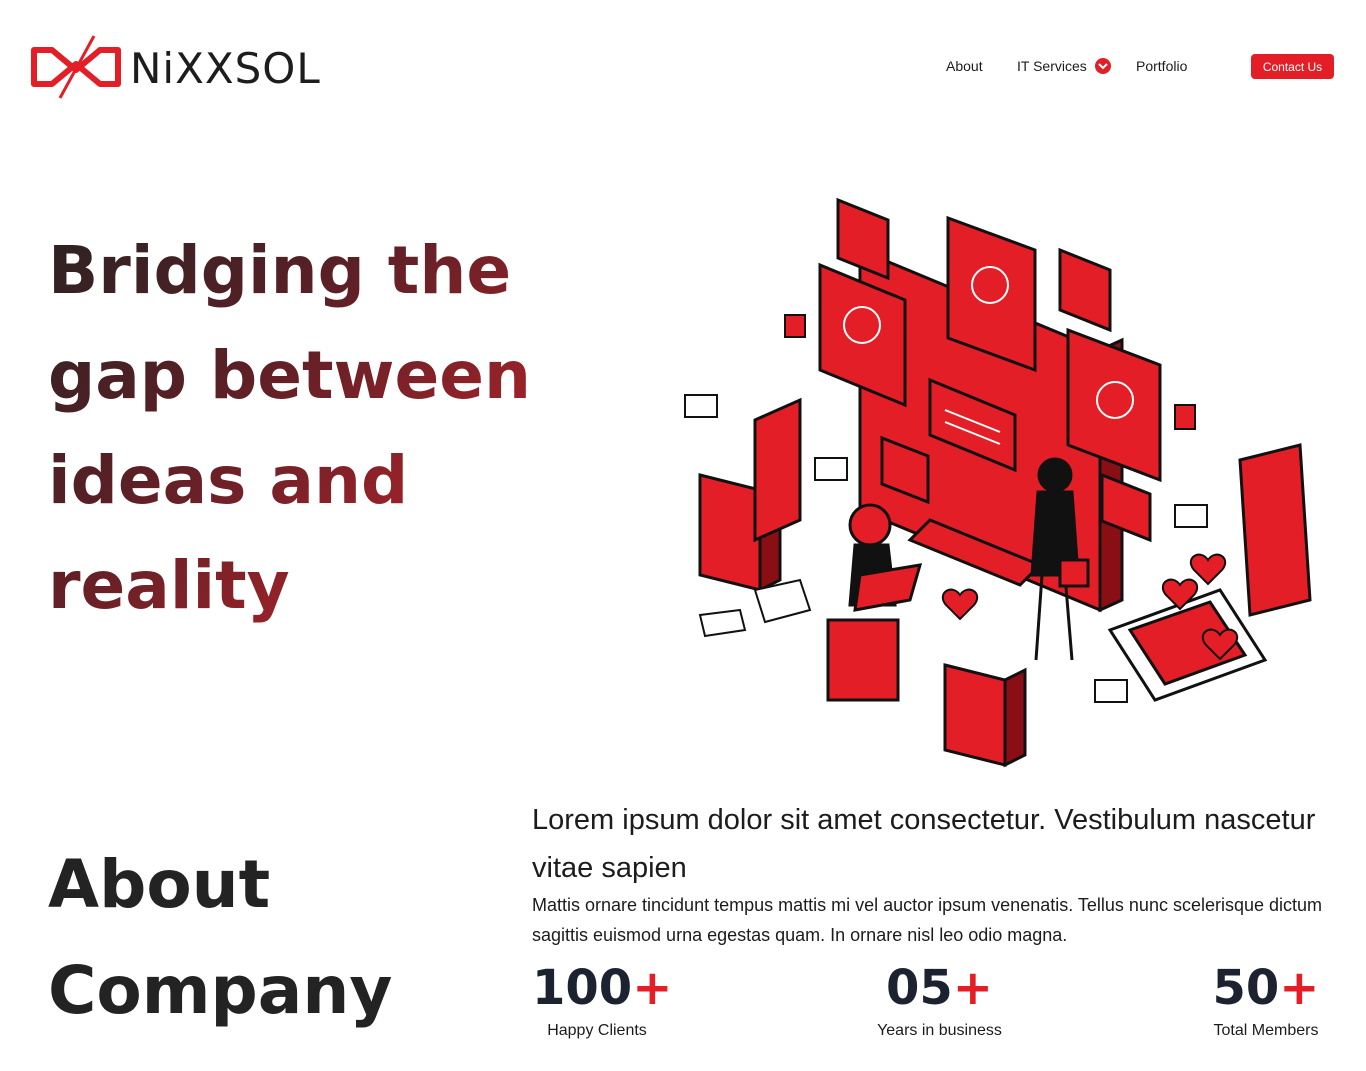 The width and height of the screenshot is (1366, 1071). Describe the element at coordinates (602, 988) in the screenshot. I see `stat-value: 100+` at that location.